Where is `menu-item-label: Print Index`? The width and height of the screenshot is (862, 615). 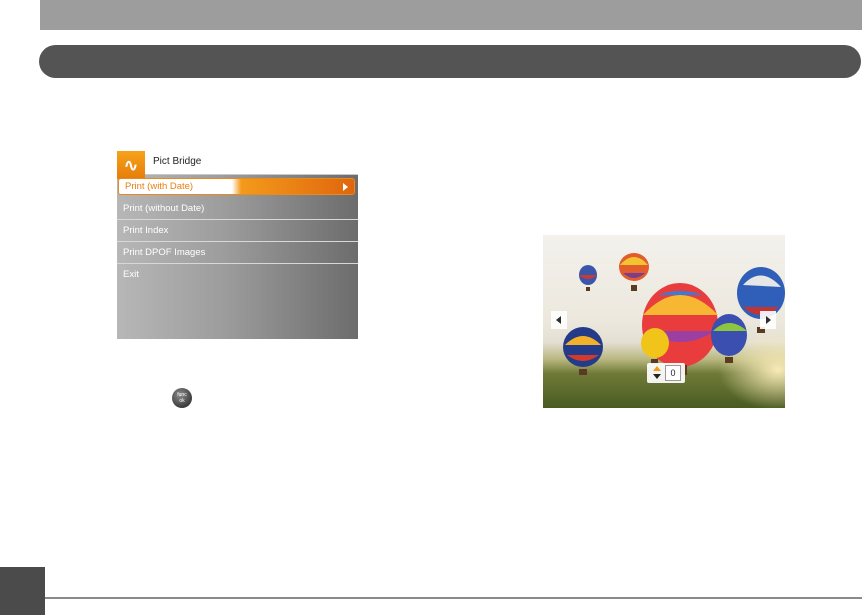 menu-item-label: Print Index is located at coordinates (146, 230).